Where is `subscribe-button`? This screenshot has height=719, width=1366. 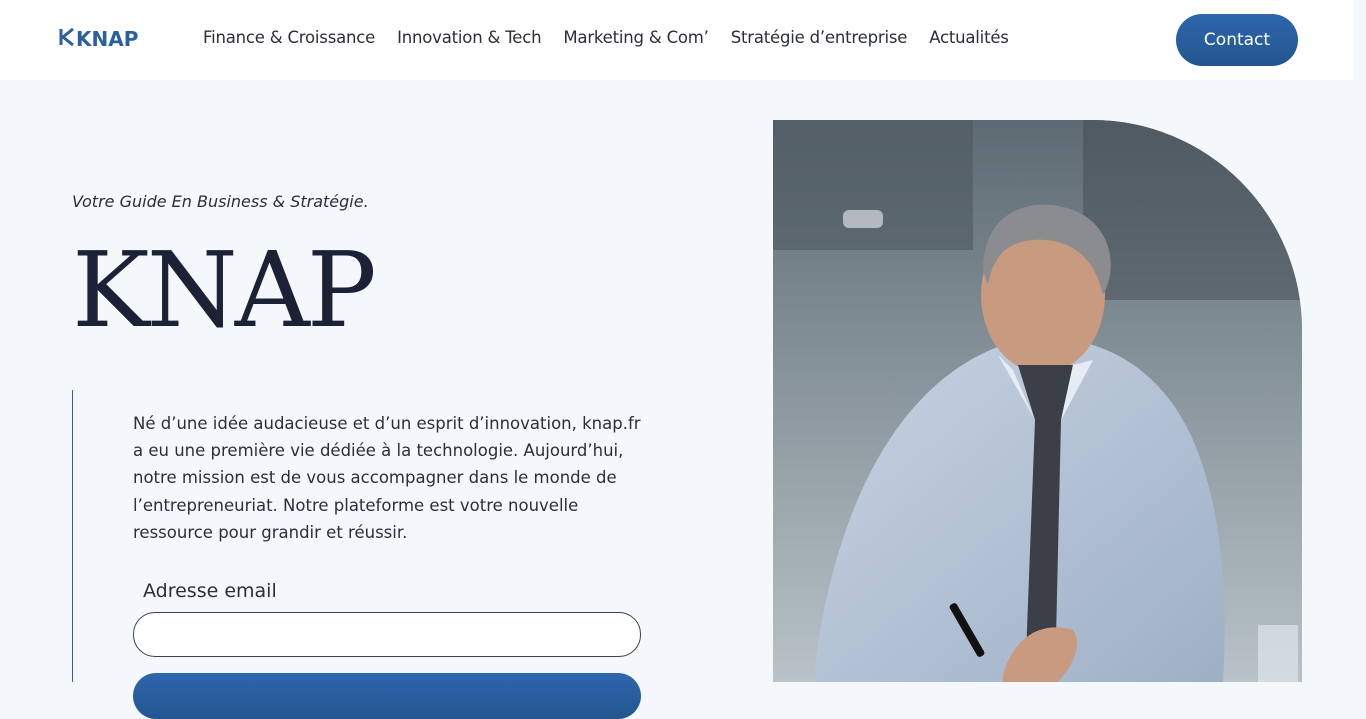
subscribe-button is located at coordinates (387, 696).